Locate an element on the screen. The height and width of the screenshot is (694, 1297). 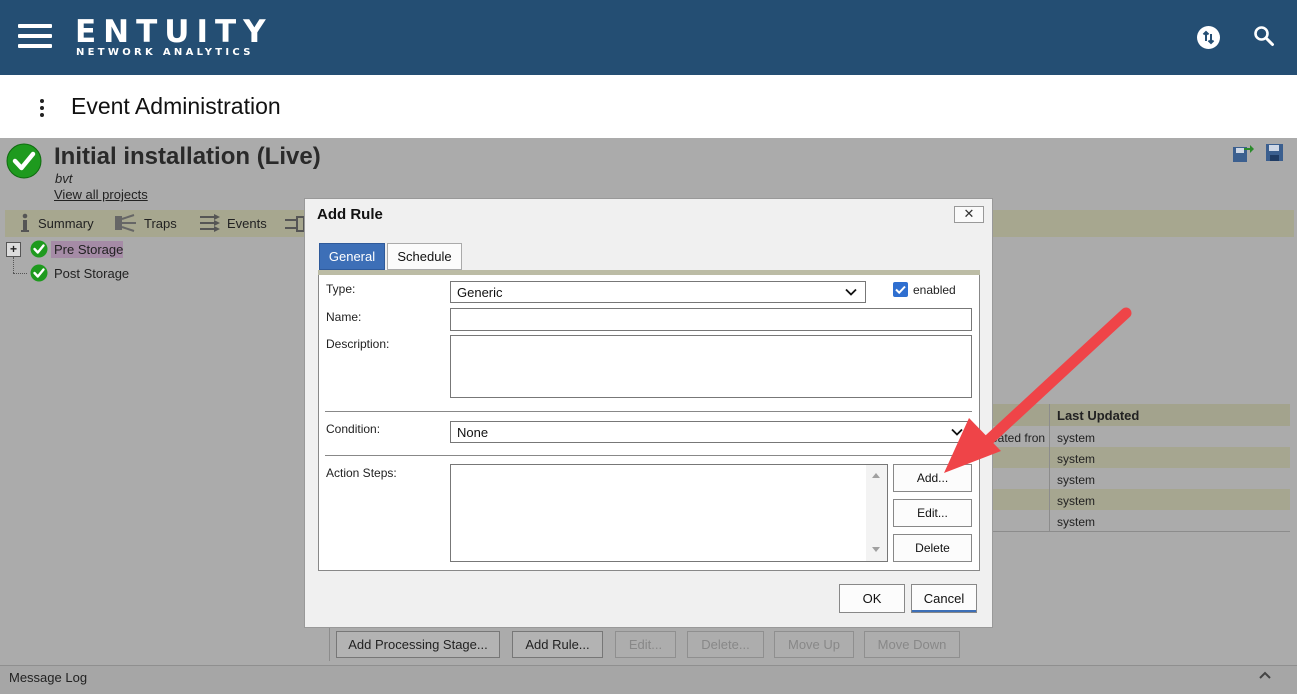
nav-events: Events is located at coordinates (233, 223).